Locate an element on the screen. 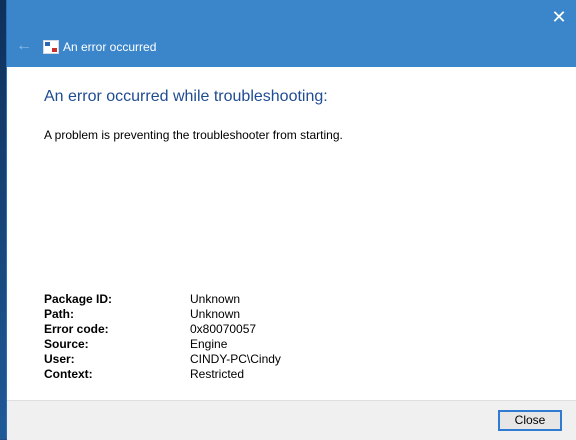 Image resolution: width=576 pixels, height=440 pixels. back-arrow-icon: ← is located at coordinates (24, 46).